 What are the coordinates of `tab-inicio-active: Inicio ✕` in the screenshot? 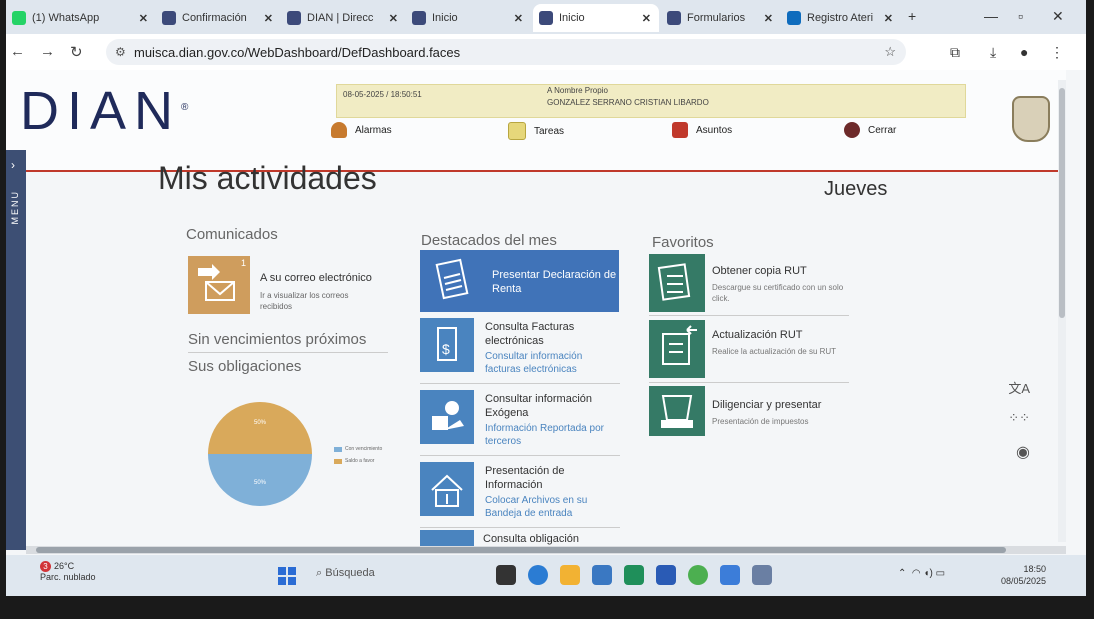 It's located at (596, 18).